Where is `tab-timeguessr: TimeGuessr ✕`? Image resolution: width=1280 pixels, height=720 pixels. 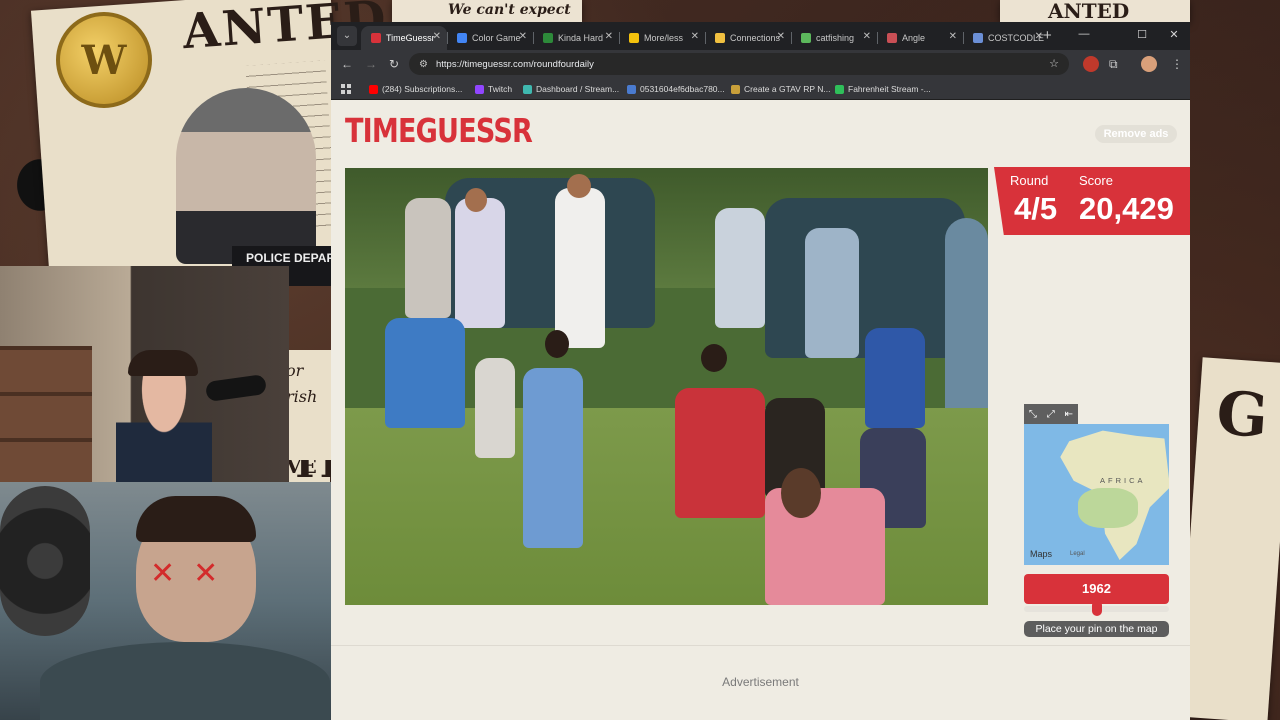
tab-timeguessr: TimeGuessr ✕ is located at coordinates (404, 38).